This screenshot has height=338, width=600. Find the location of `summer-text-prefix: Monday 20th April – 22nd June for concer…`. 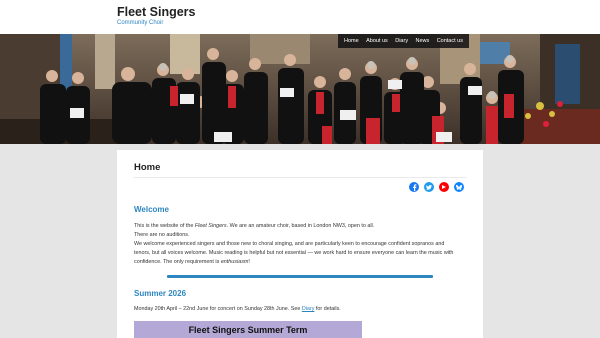

summer-text-prefix: Monday 20th April – 22nd June for concer… is located at coordinates (218, 309).